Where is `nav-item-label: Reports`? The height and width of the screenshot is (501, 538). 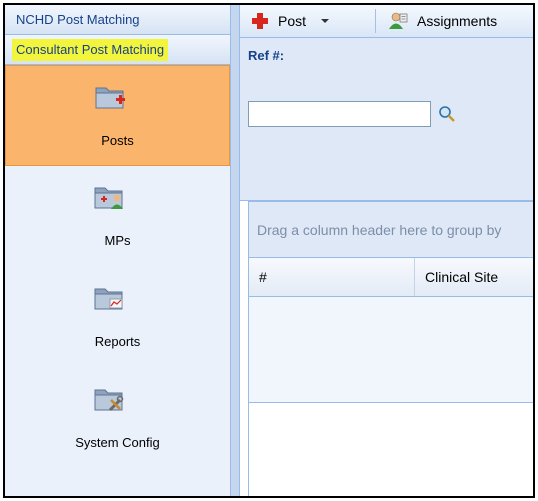
nav-item-label: Reports is located at coordinates (117, 341).